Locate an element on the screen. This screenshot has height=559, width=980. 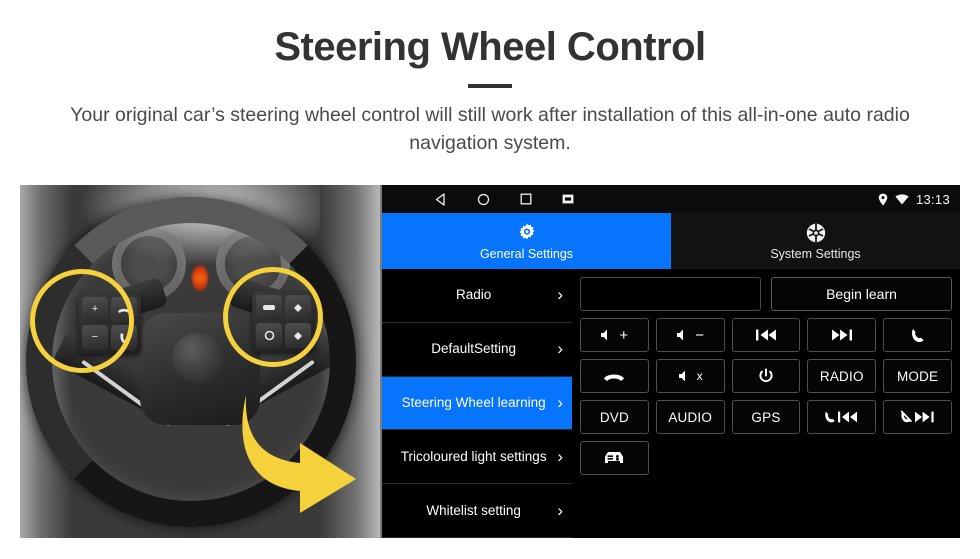
sidebar-item-steering-wheel-learning: Steering Wheel learning › is located at coordinates (477, 403).